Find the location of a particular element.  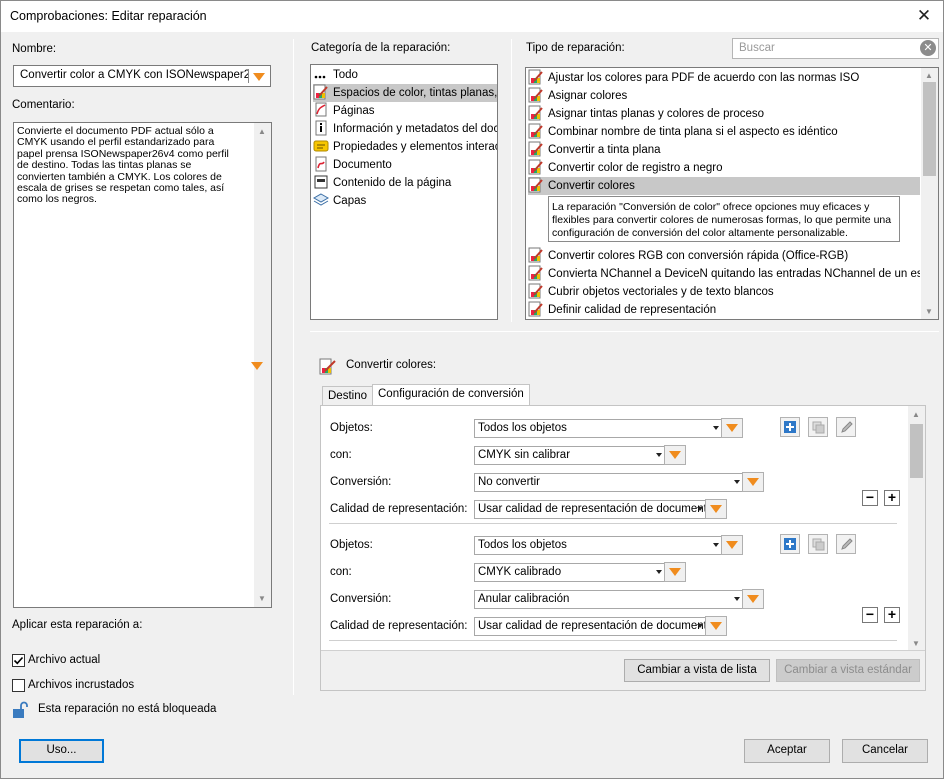

title-bar: Comprobaciones: Editar reparación ✕ is located at coordinates (472, 16).